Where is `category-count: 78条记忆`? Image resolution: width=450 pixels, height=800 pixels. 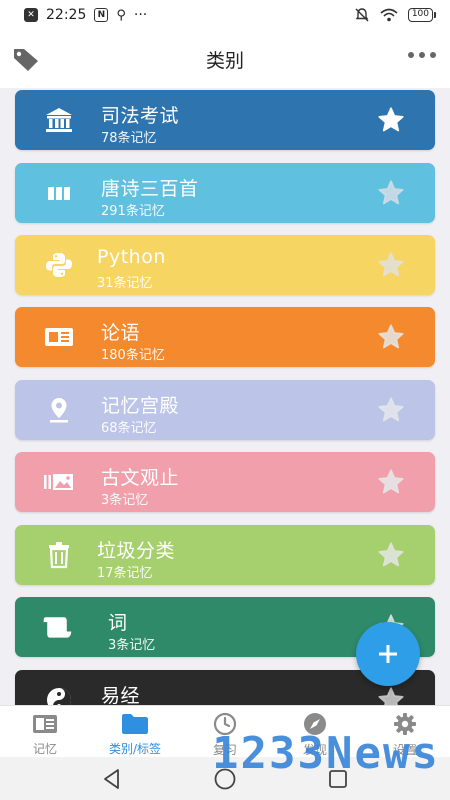 category-count: 78条记忆 is located at coordinates (129, 138).